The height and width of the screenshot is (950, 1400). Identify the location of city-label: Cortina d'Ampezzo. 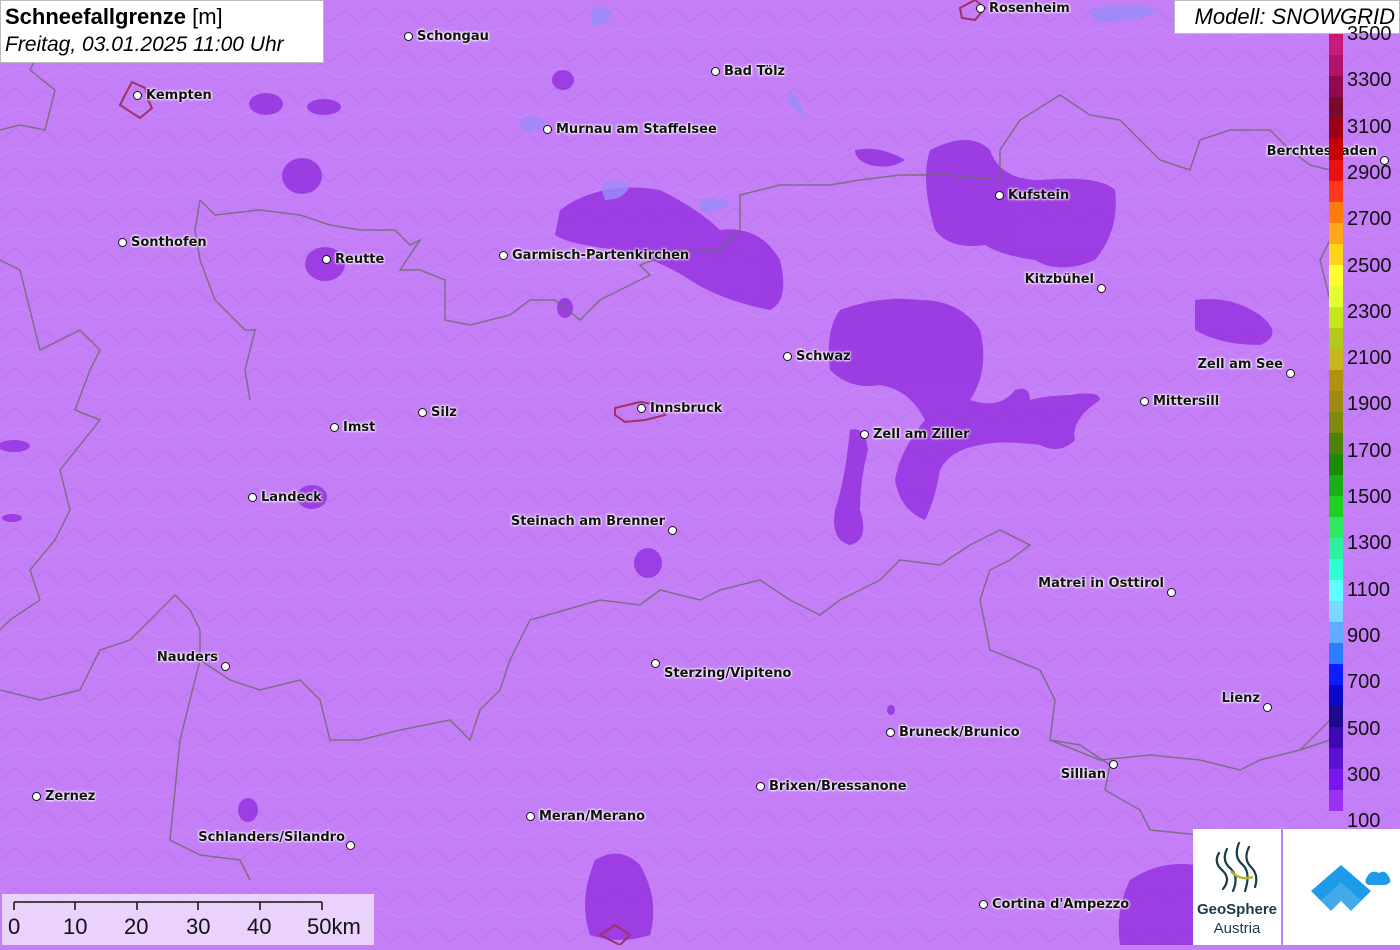
(1060, 904).